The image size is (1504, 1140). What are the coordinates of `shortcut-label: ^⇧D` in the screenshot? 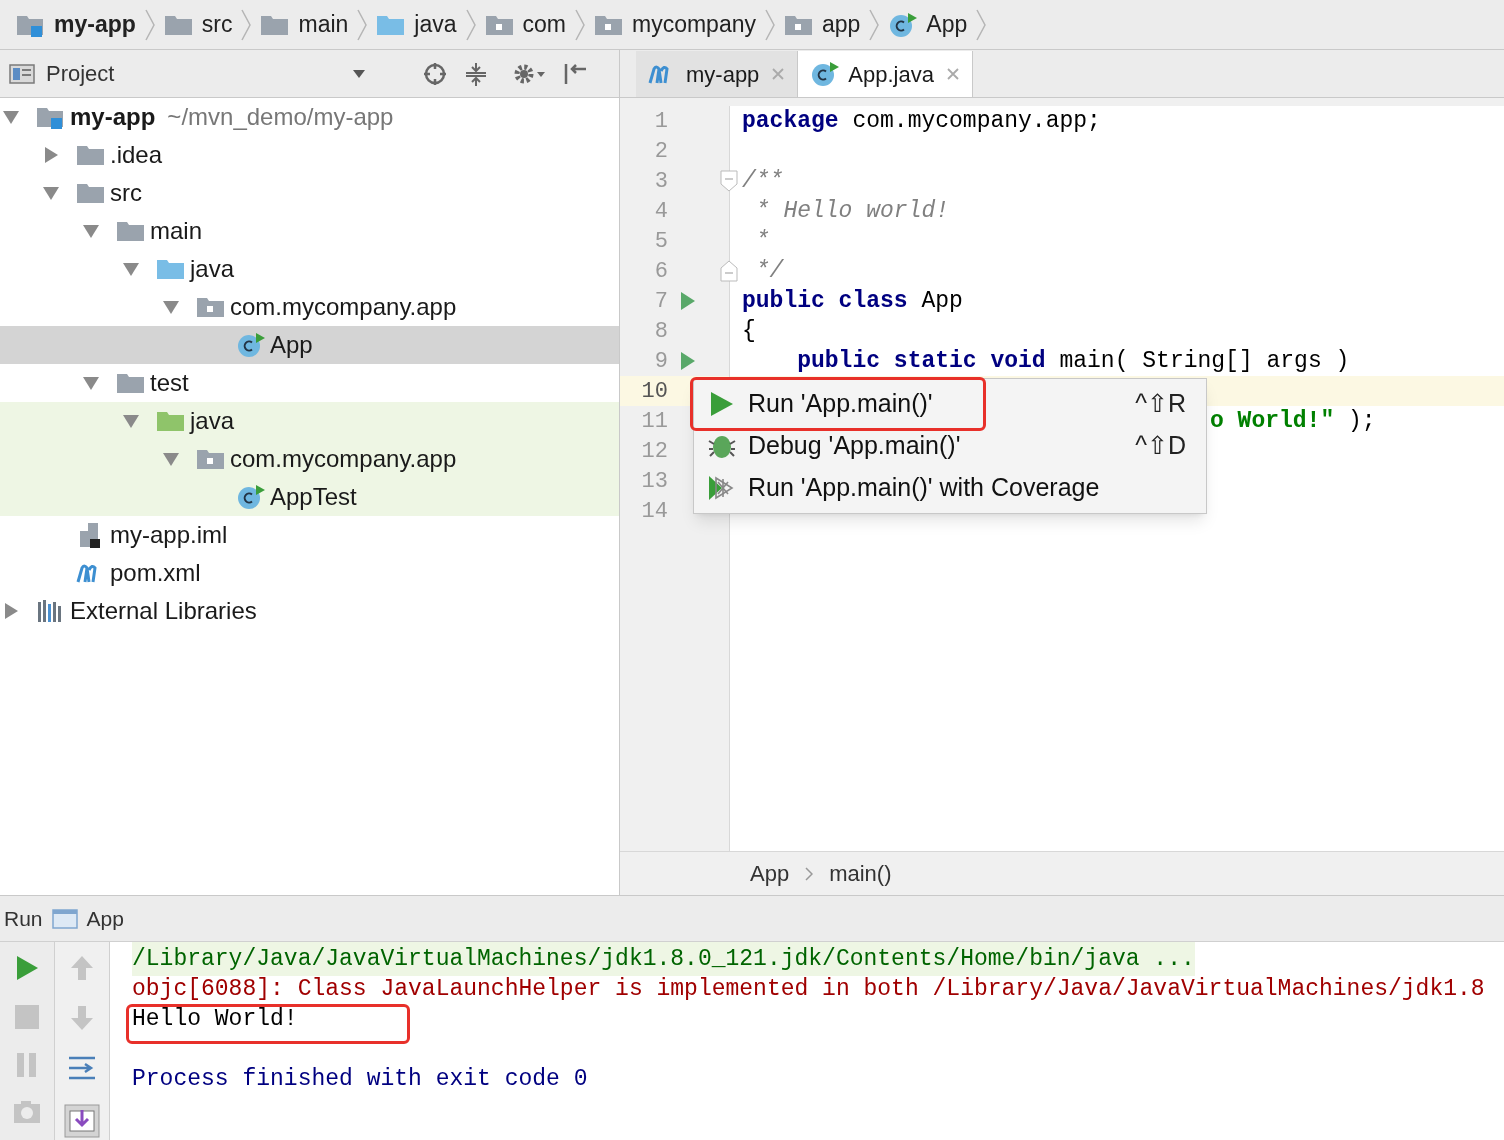 It's located at (1160, 446).